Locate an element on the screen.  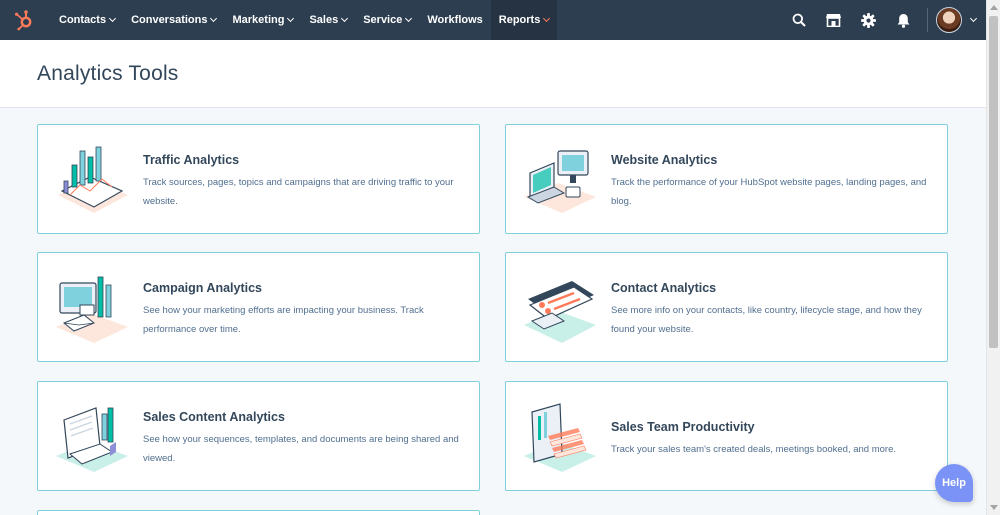
card-title: Contact Analytics is located at coordinates (664, 288).